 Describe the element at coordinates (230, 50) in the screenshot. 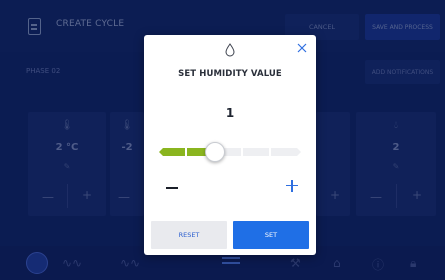

I see `humidity-drop-icon` at that location.